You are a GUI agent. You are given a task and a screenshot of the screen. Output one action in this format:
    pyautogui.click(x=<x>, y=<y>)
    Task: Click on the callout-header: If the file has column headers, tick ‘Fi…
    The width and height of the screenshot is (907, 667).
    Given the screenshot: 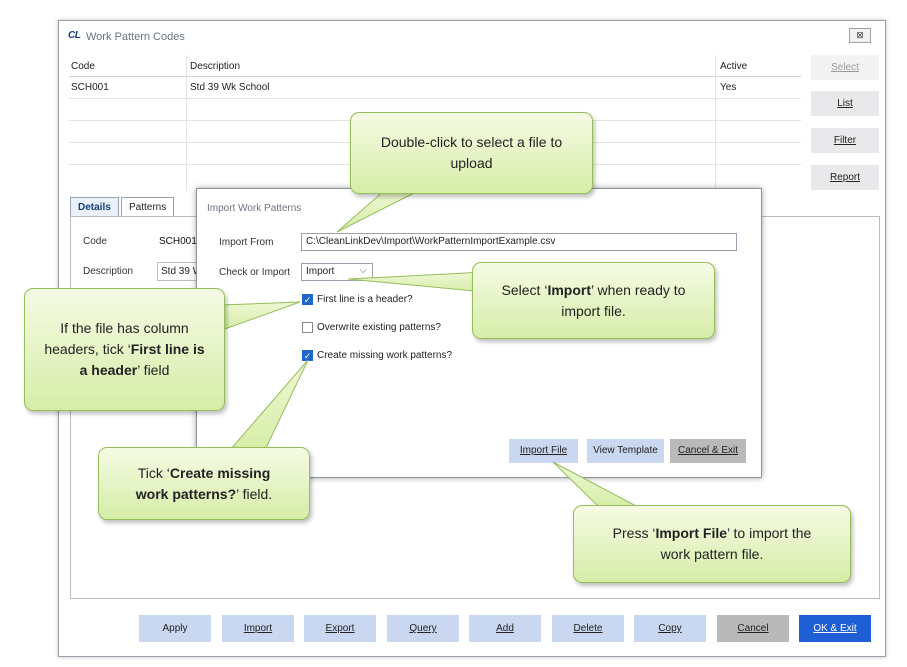 What is the action you would take?
    pyautogui.click(x=124, y=349)
    